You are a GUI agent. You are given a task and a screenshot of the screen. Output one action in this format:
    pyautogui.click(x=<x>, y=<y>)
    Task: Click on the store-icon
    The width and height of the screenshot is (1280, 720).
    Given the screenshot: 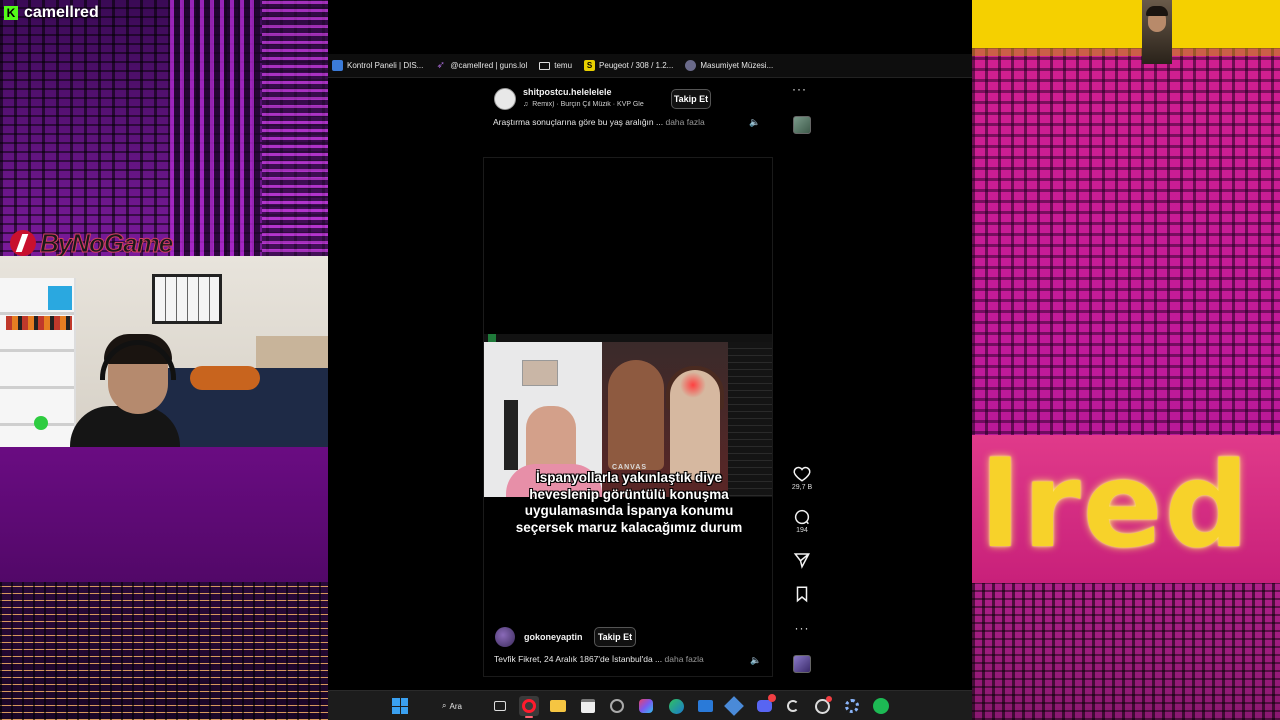 What is the action you would take?
    pyautogui.click(x=588, y=706)
    